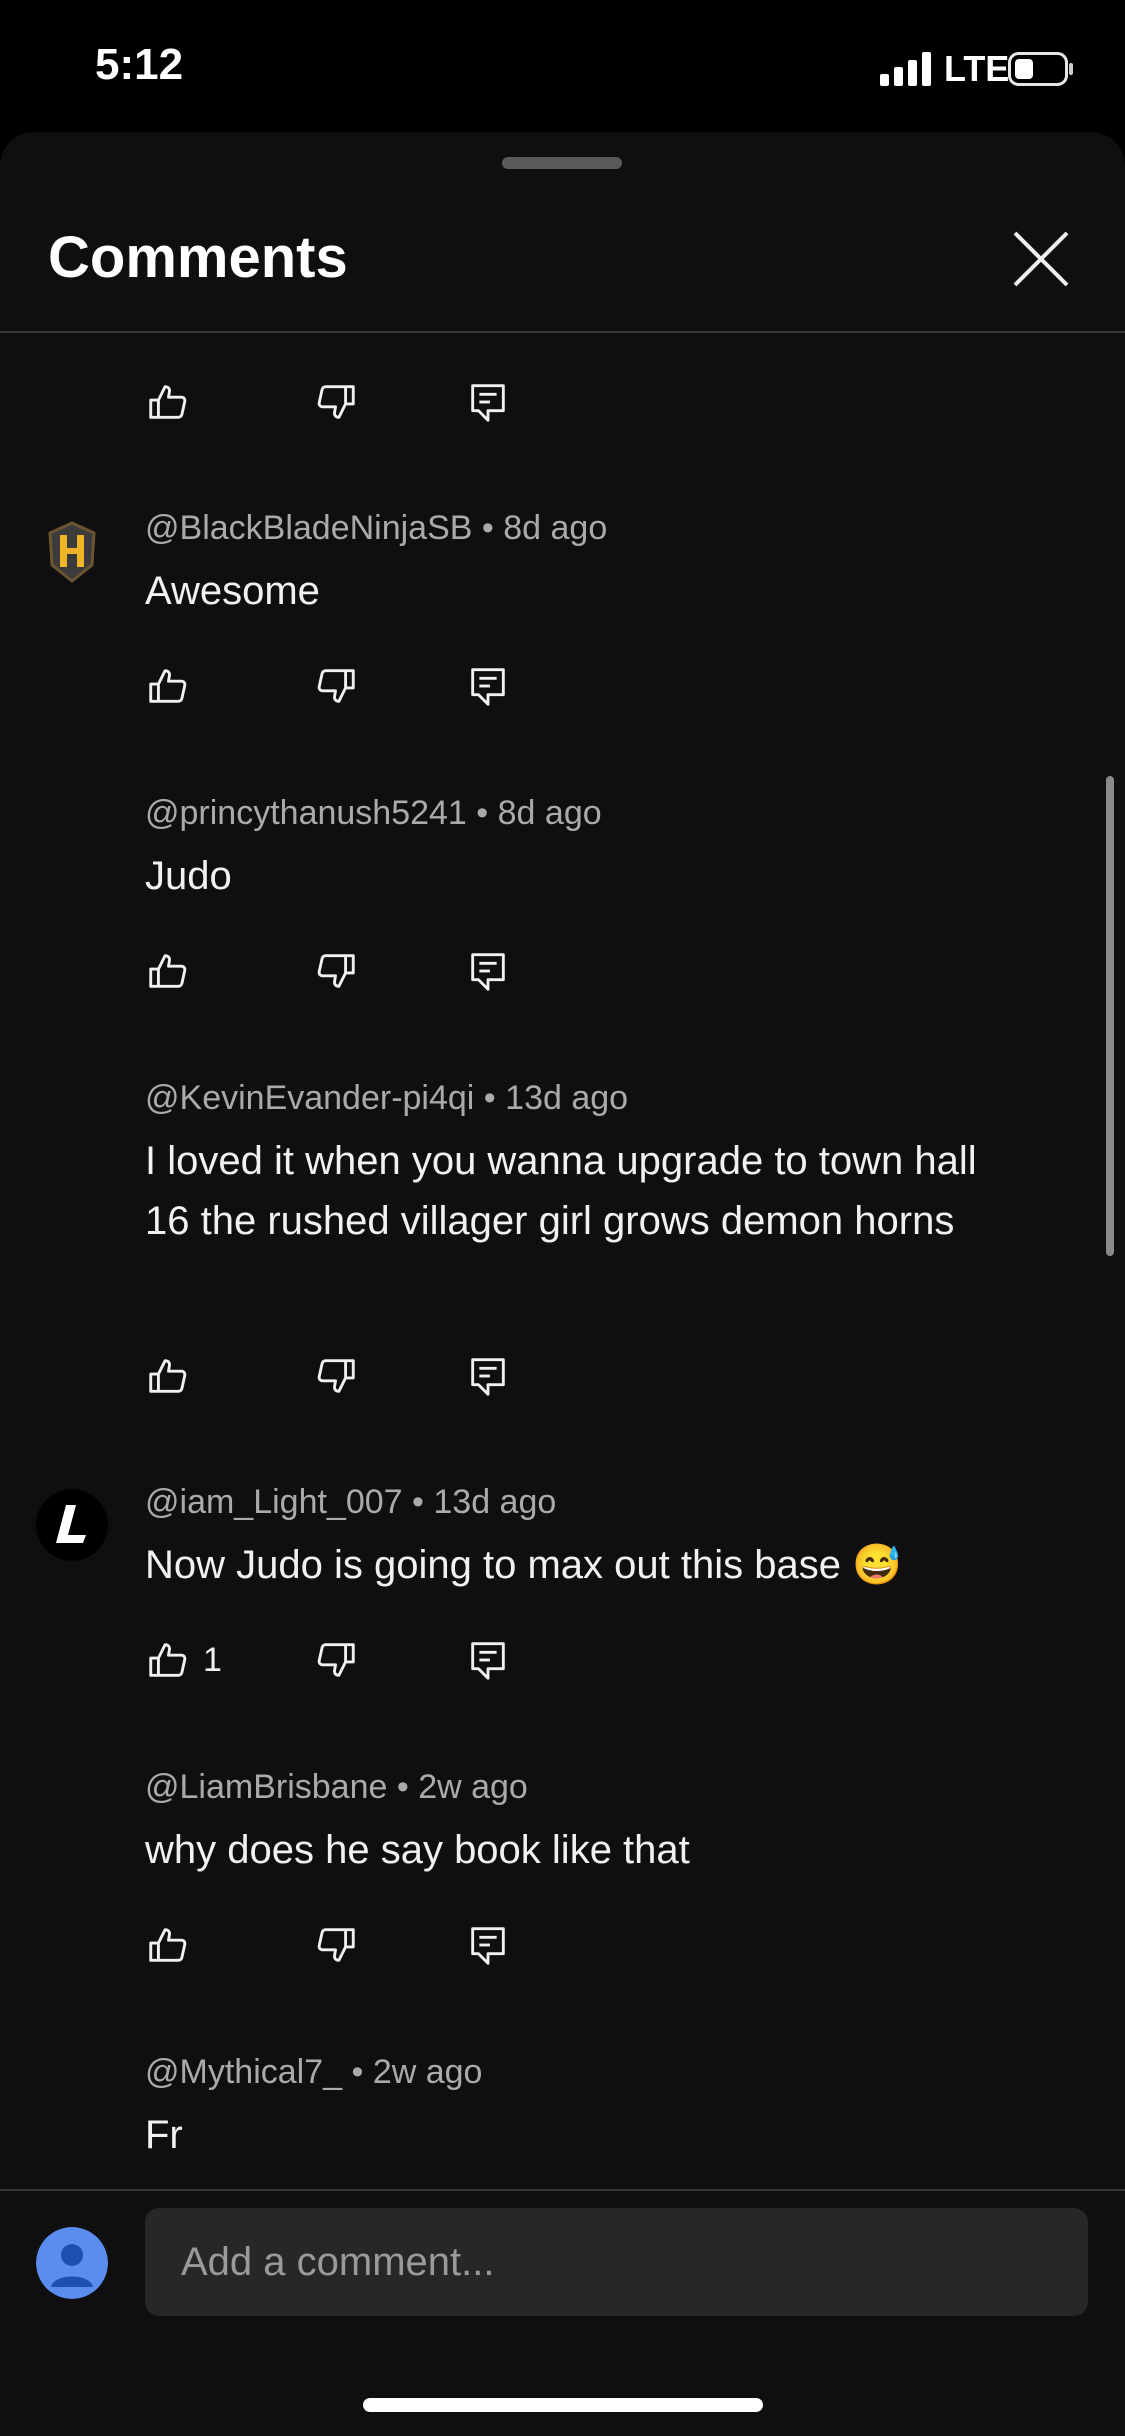  Describe the element at coordinates (188, 876) in the screenshot. I see `comment-text: Judo` at that location.